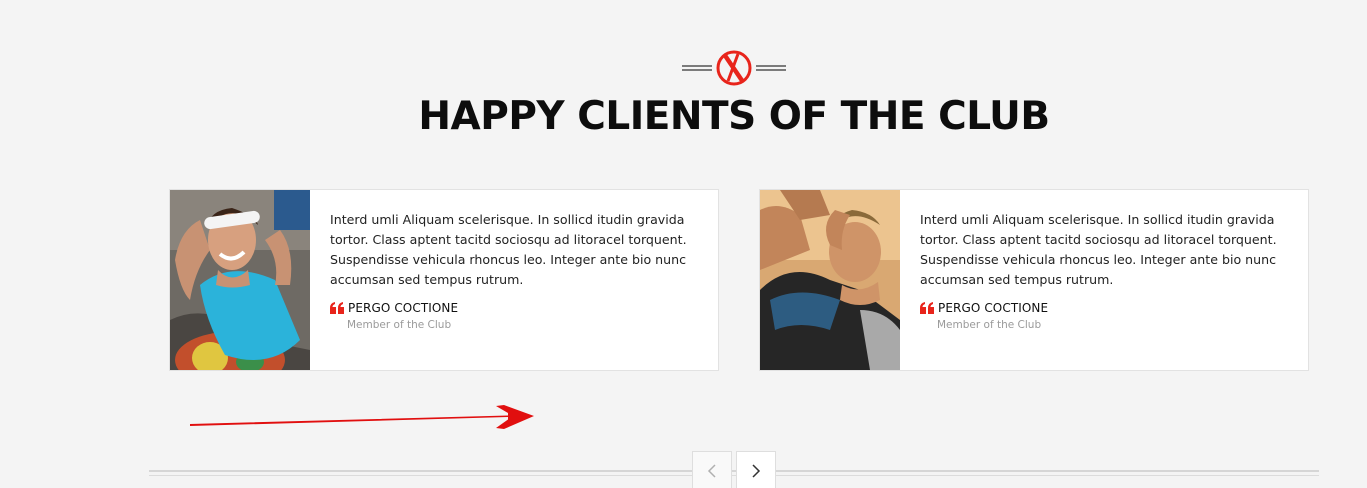 The height and width of the screenshot is (488, 1367). What do you see at coordinates (362, 417) in the screenshot?
I see `red-arrow-icon` at bounding box center [362, 417].